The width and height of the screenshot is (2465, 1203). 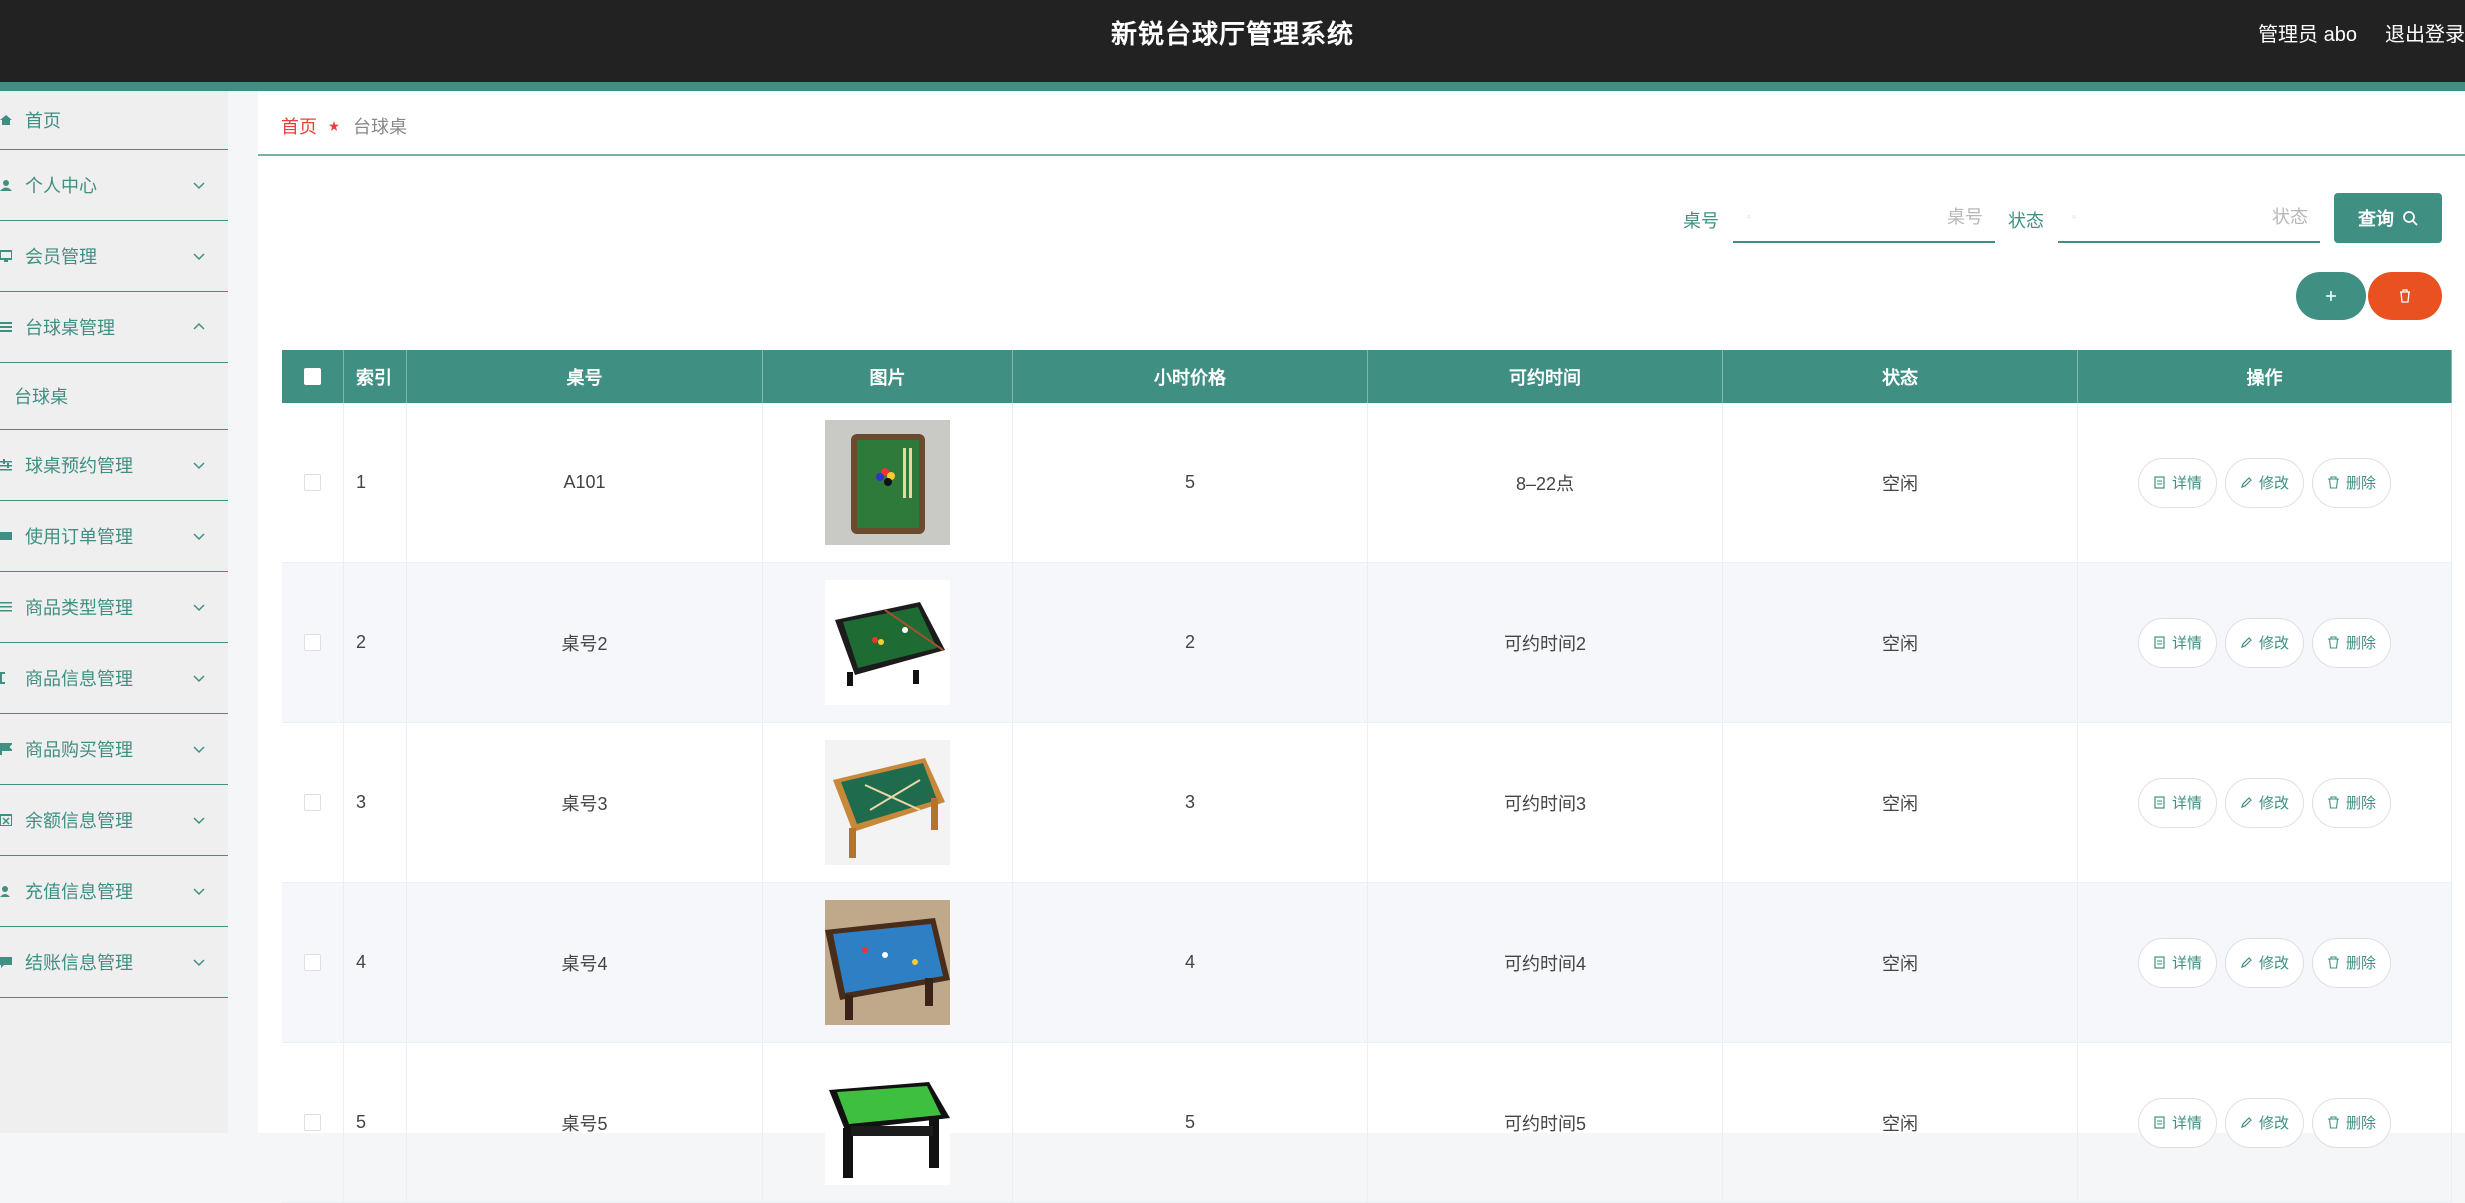 I want to click on batch-delete-button, so click(x=2405, y=296).